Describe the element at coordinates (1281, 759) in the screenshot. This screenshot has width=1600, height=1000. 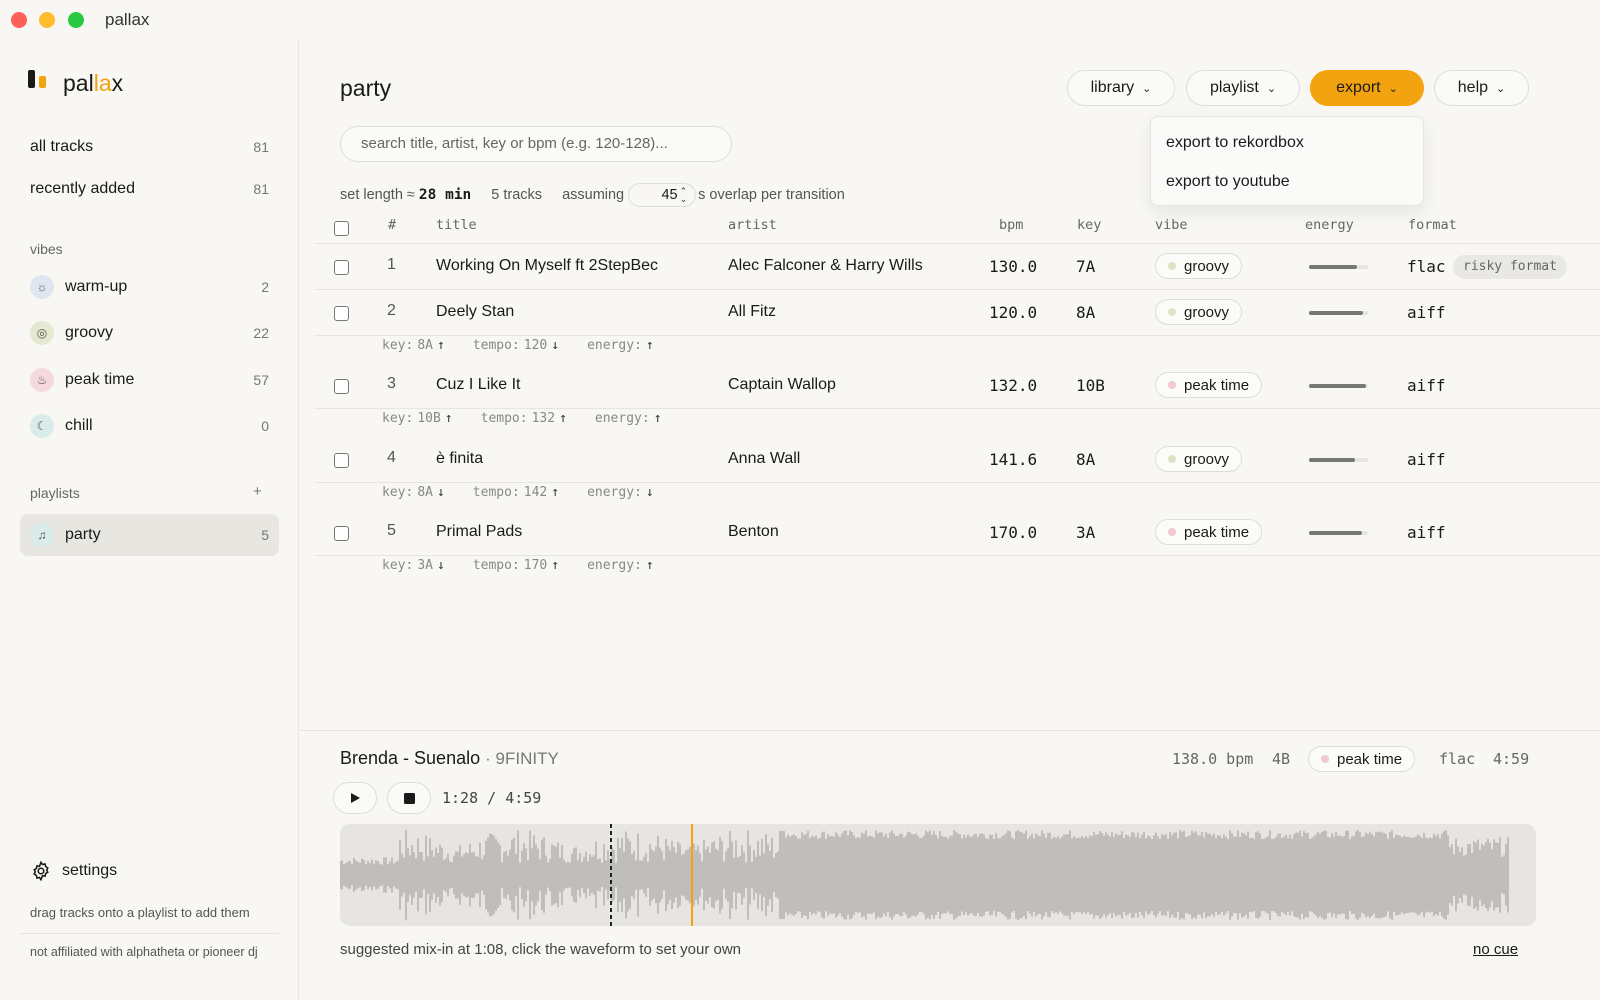
I see `now-playing-key: 4B` at that location.